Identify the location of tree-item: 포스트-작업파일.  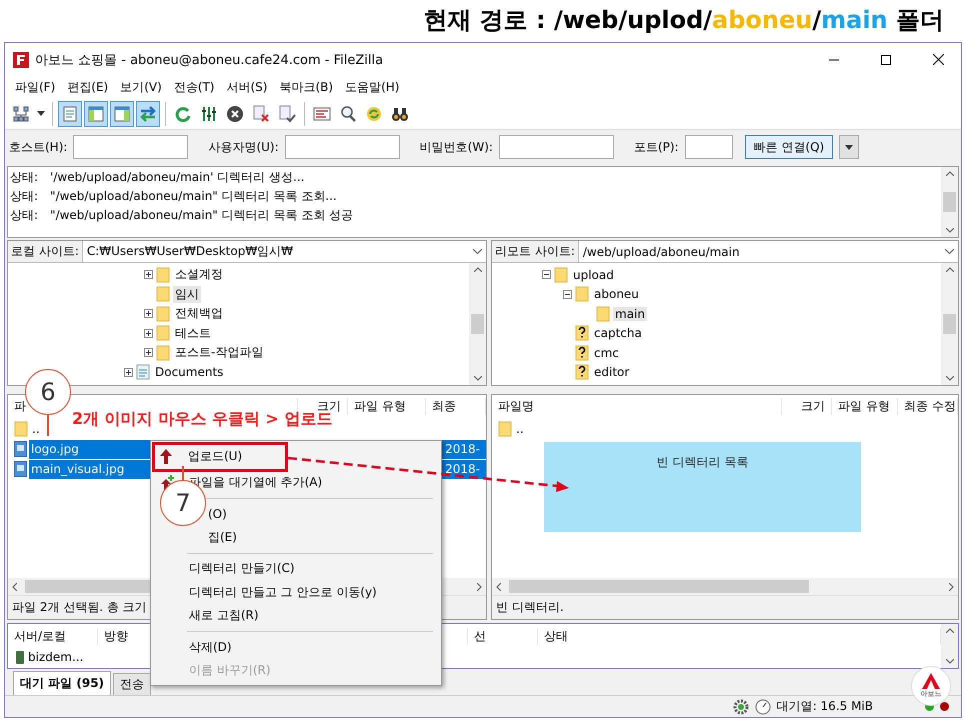
(219, 353).